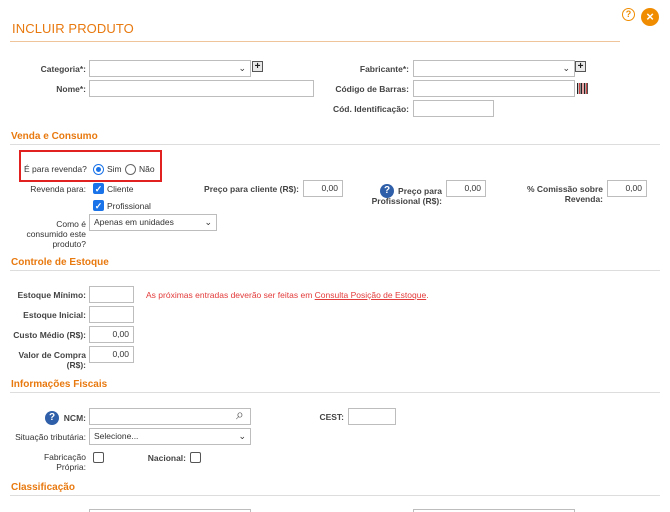 This screenshot has width=670, height=512. I want to click on estoque-minimo-label: Estoque Mínimo:, so click(51, 295).